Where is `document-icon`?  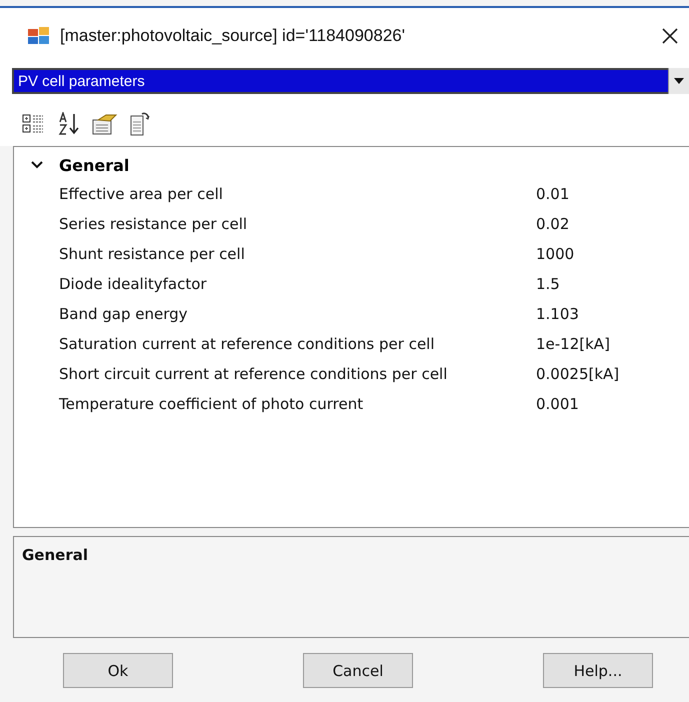 document-icon is located at coordinates (140, 124).